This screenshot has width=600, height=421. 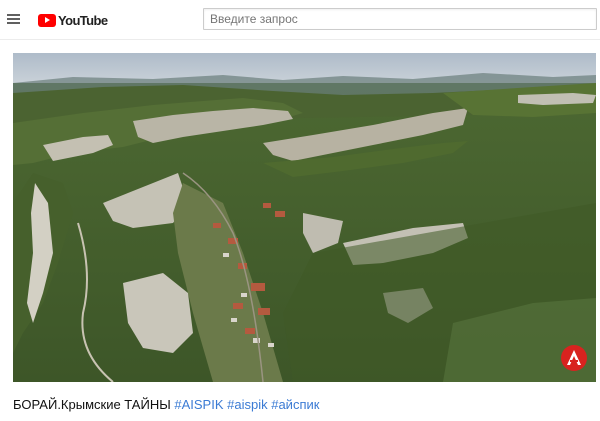 What do you see at coordinates (198, 404) in the screenshot?
I see `hashtag-link: #AISPIK` at bounding box center [198, 404].